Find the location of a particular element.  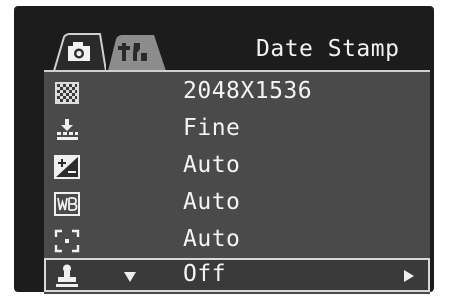

menu-item-value: Off is located at coordinates (205, 274).